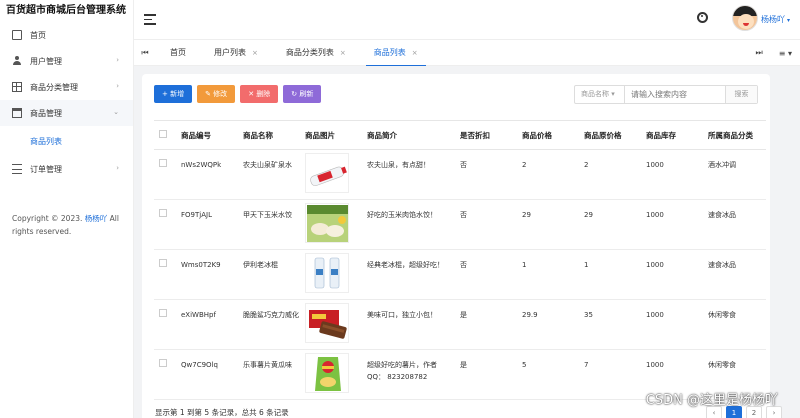 The image size is (800, 418). Describe the element at coordinates (741, 94) in the screenshot. I see `search-button: 搜索` at that location.